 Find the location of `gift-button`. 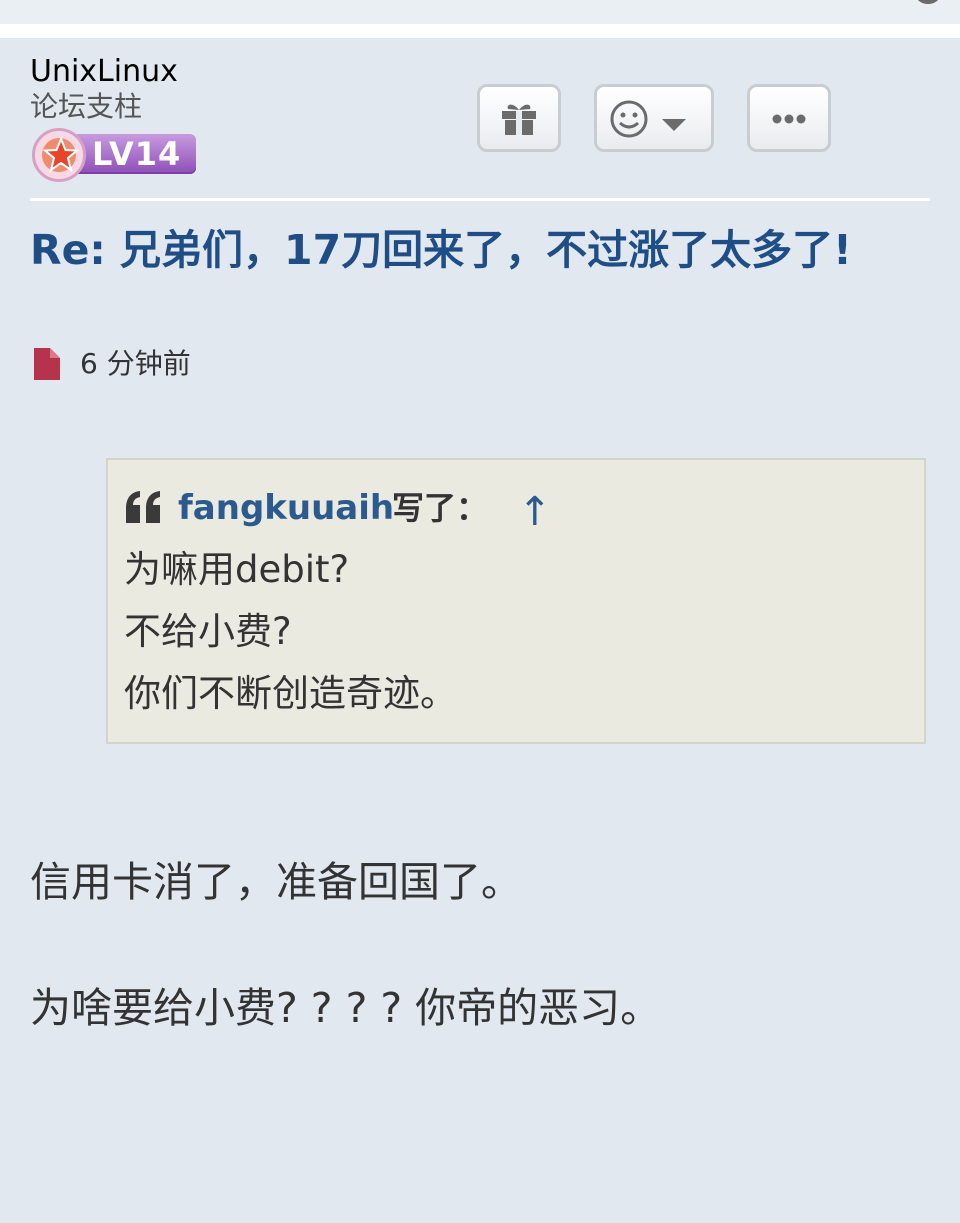

gift-button is located at coordinates (519, 118).